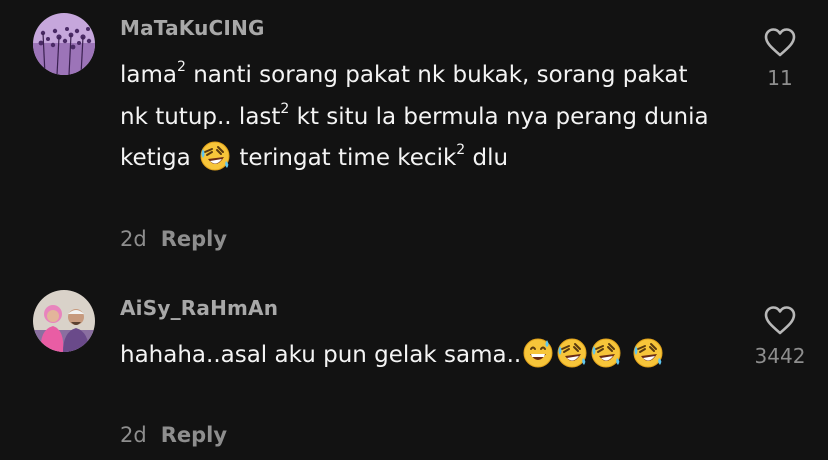 The image size is (828, 460). I want to click on lavender-flowers-avatar-icon, so click(64, 44).